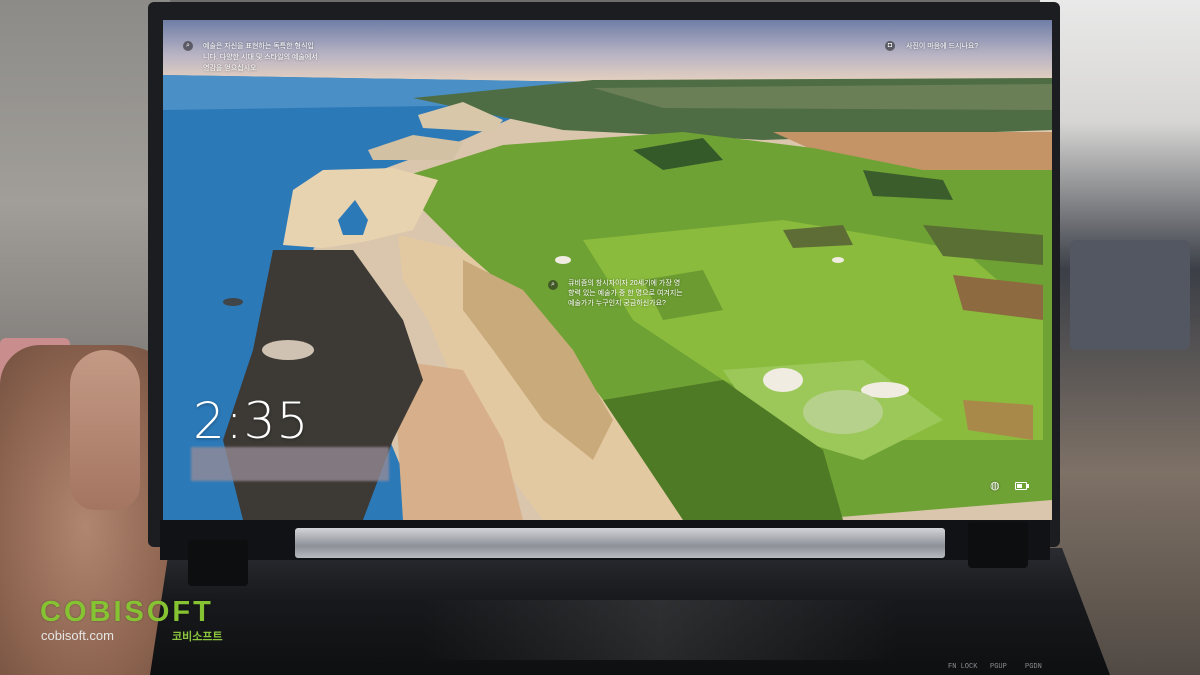 The image size is (1200, 675). I want to click on hinge-right, so click(998, 545).